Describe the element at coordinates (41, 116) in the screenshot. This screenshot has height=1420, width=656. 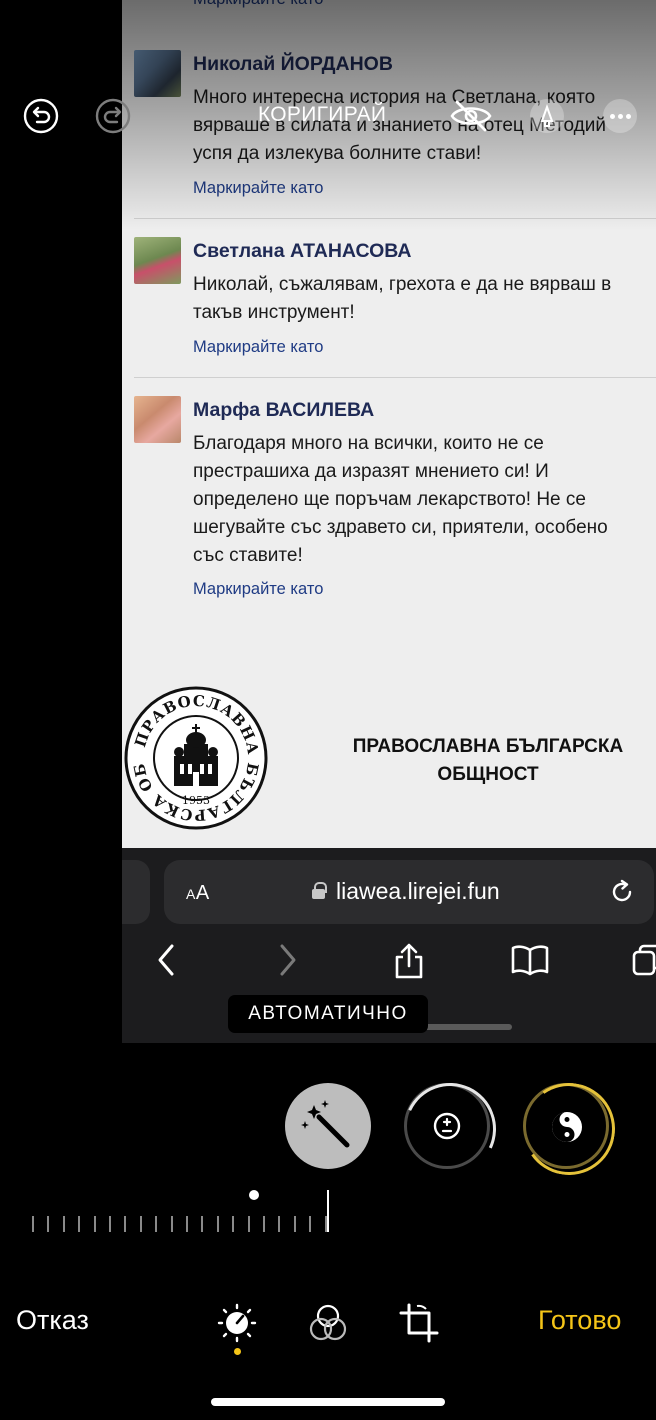
I see `undo-icon` at that location.